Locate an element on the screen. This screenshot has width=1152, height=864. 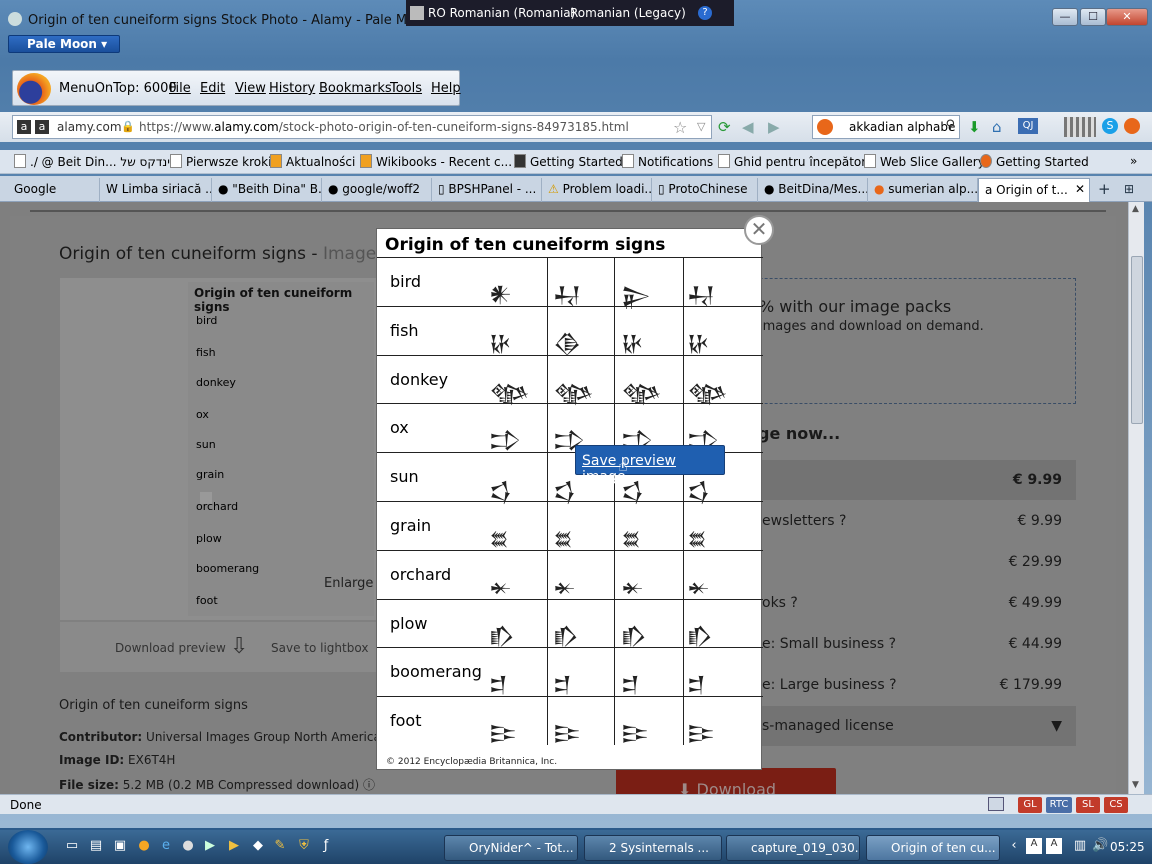
download-preview-link: Download preview is located at coordinates (170, 648).